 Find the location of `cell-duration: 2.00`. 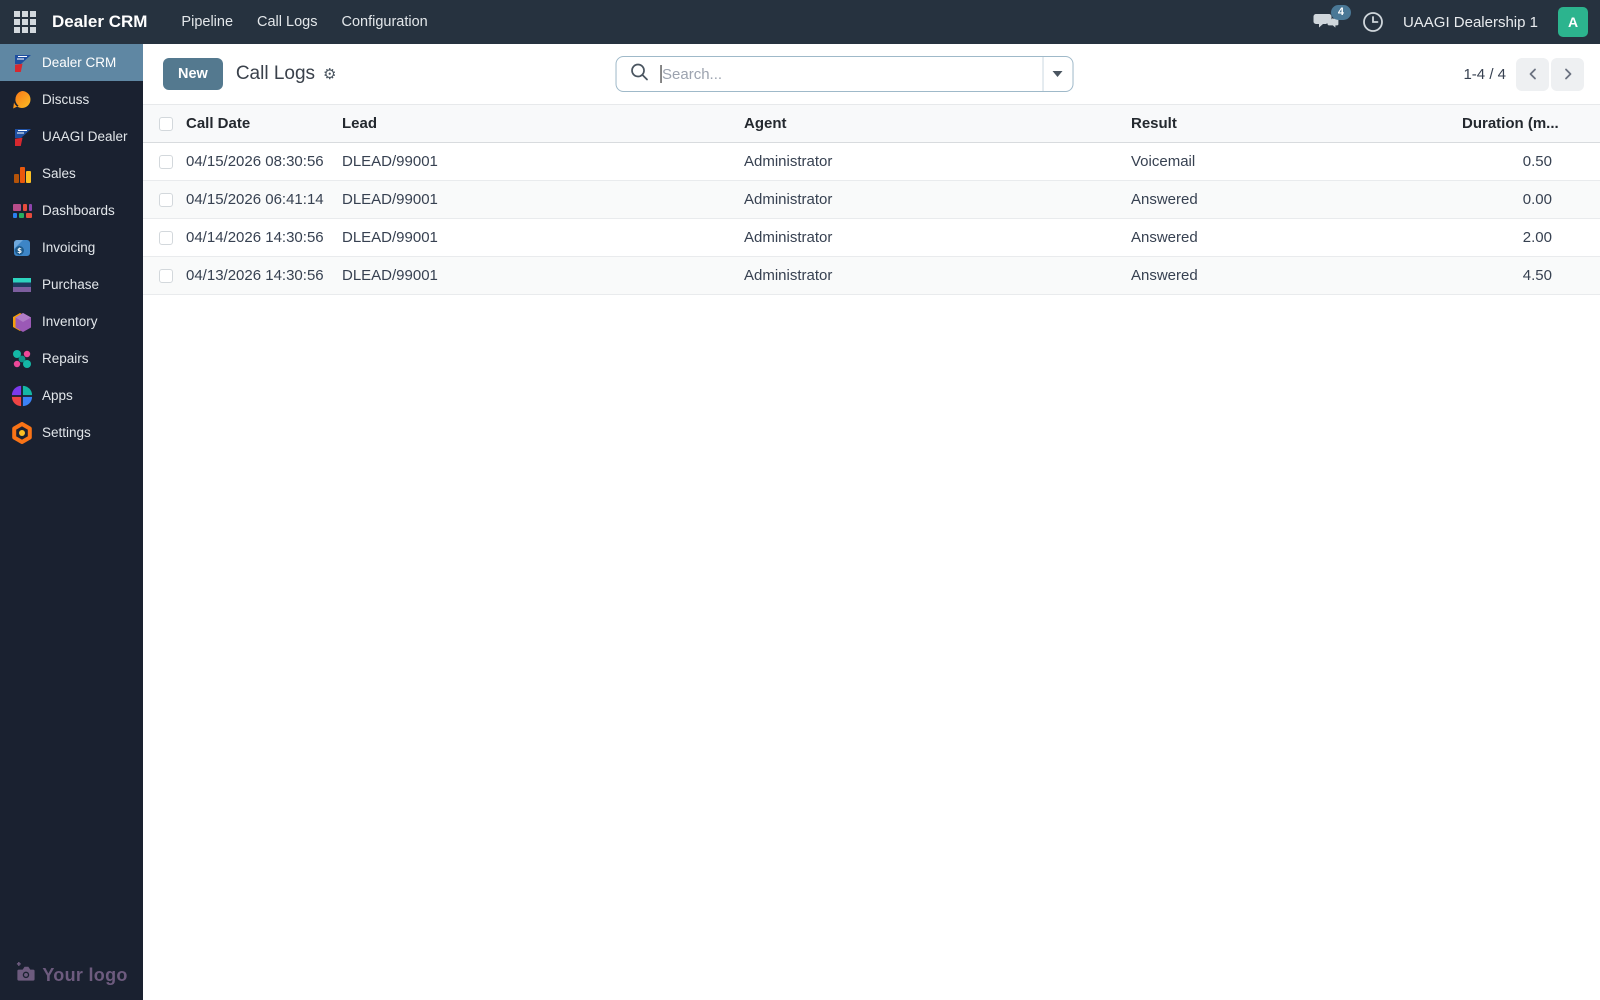

cell-duration: 2.00 is located at coordinates (1531, 237).